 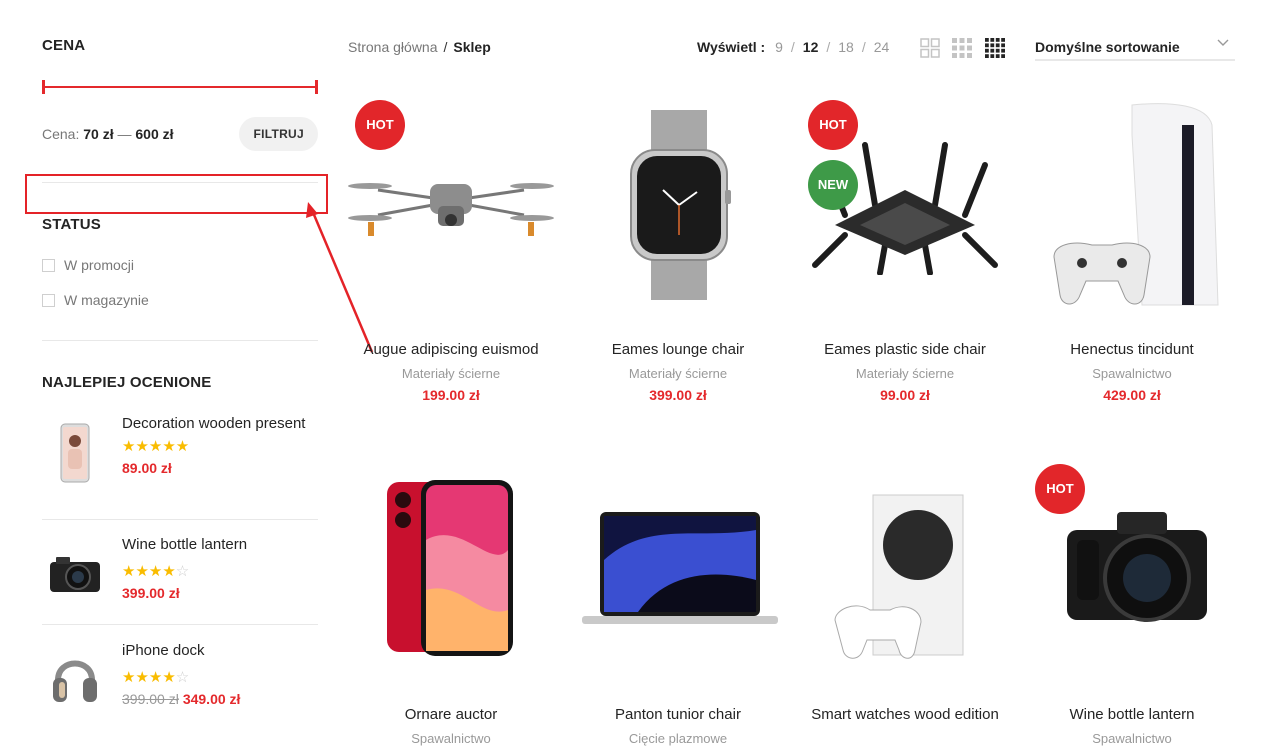 What do you see at coordinates (180, 134) in the screenshot?
I see `price-row: Cena: 70 zł — 600 zł FILTRUJ` at bounding box center [180, 134].